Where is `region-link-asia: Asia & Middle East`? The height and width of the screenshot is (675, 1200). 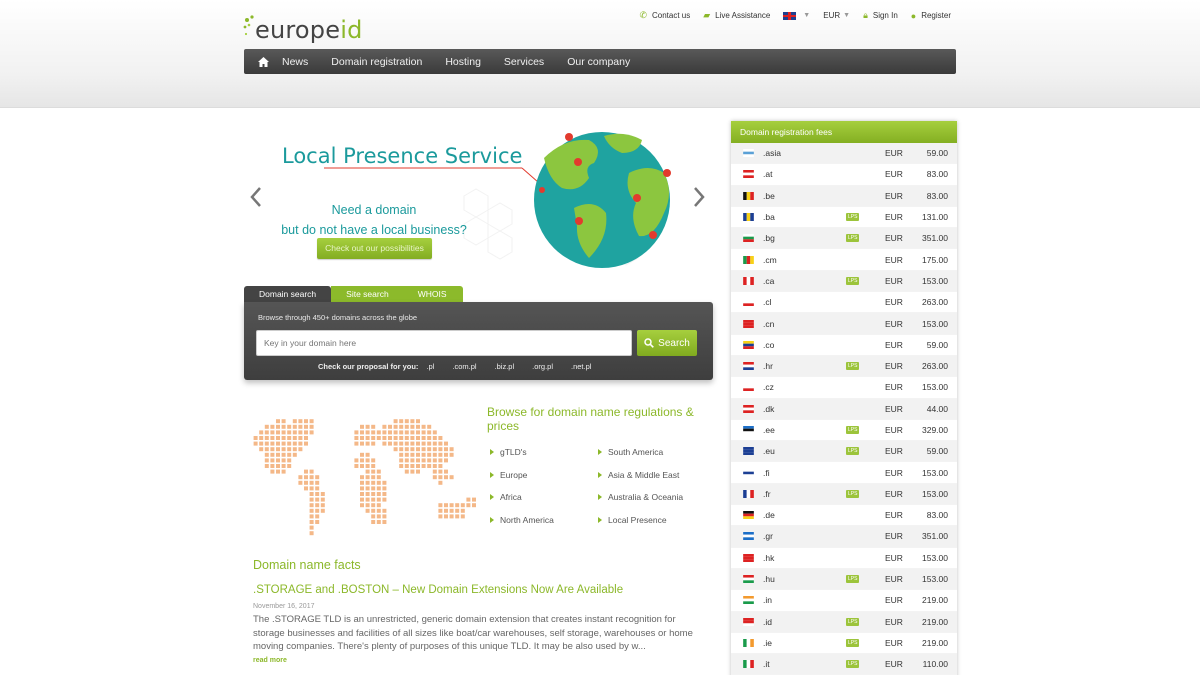
region-link-asia: Asia & Middle East is located at coordinates (638, 475).